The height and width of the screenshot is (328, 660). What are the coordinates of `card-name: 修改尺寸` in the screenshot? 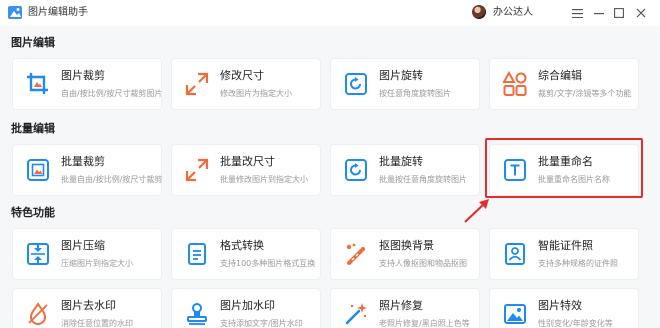 It's located at (242, 75).